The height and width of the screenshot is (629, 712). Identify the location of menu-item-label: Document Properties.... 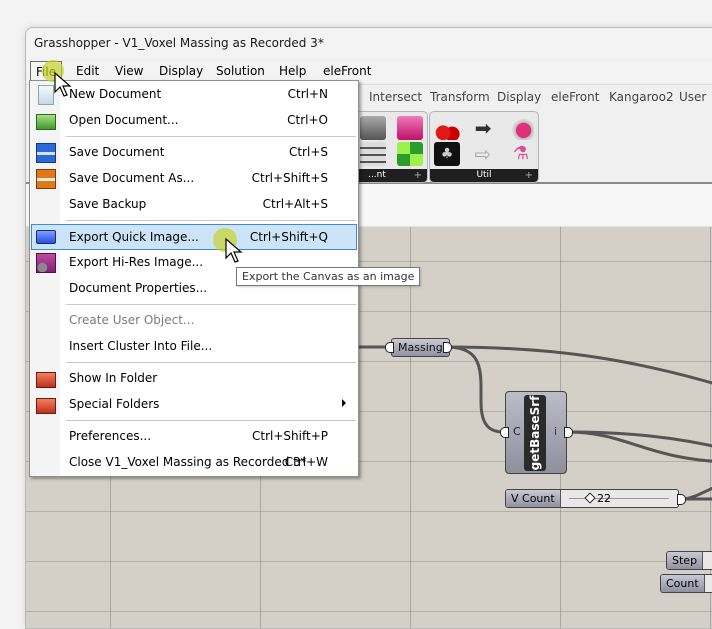
(138, 288).